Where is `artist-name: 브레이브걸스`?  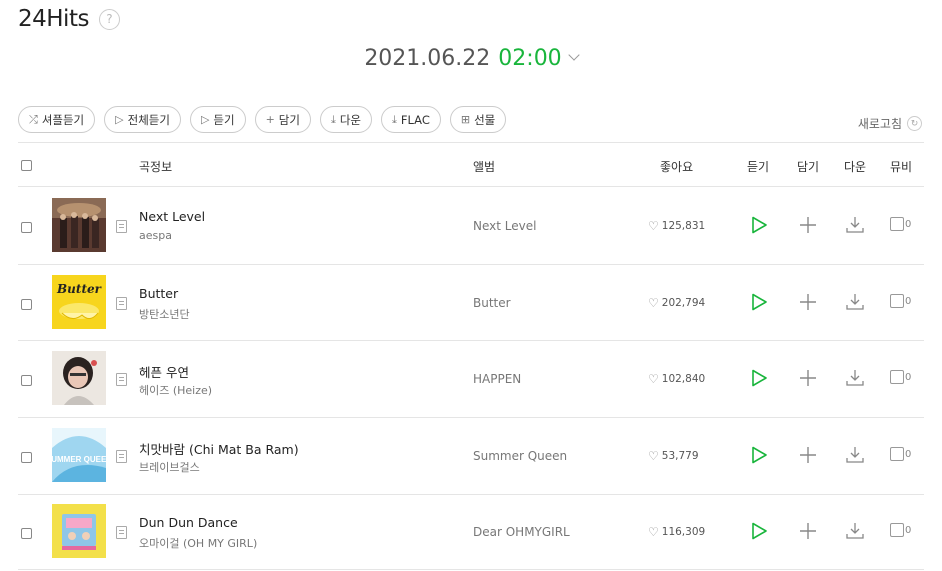 artist-name: 브레이브걸스 is located at coordinates (169, 467).